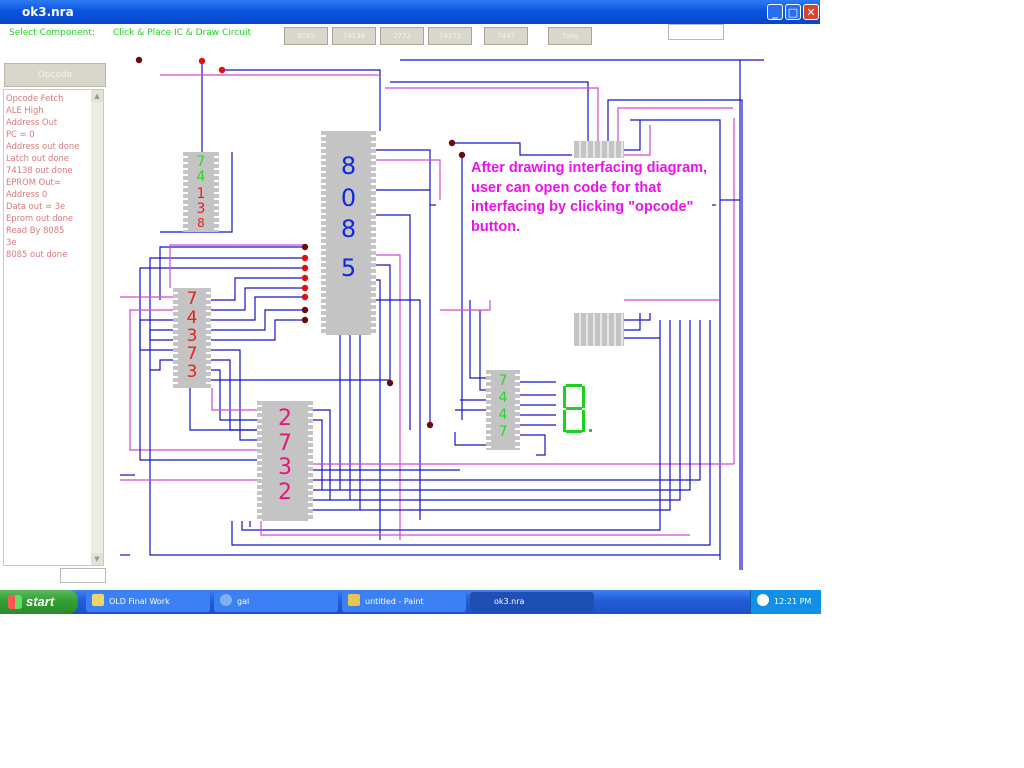 The image size is (1024, 768). What do you see at coordinates (394, 601) in the screenshot?
I see `task-label: untitled - Paint` at bounding box center [394, 601].